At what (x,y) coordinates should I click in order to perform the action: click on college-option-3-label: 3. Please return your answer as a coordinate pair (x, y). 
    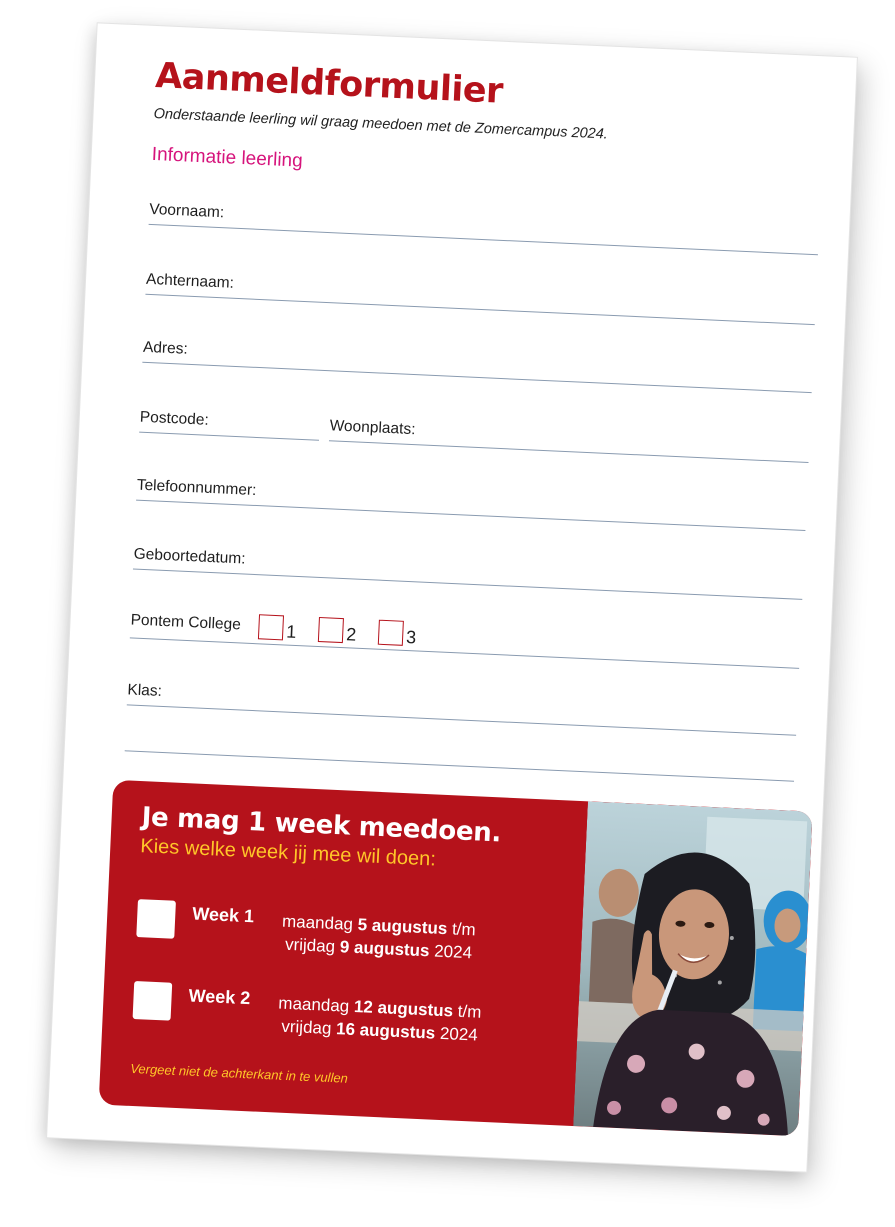
    Looking at the image, I should click on (411, 637).